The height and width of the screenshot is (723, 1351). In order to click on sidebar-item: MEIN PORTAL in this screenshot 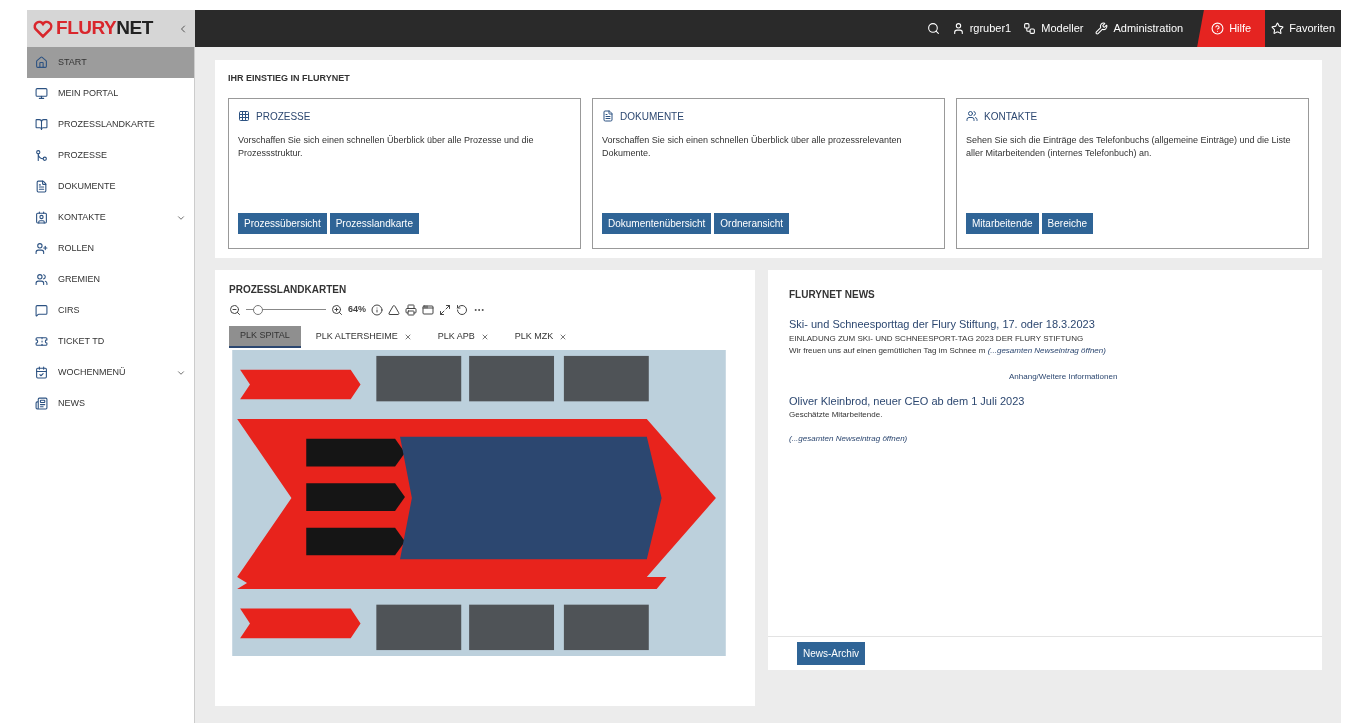, I will do `click(110, 93)`.